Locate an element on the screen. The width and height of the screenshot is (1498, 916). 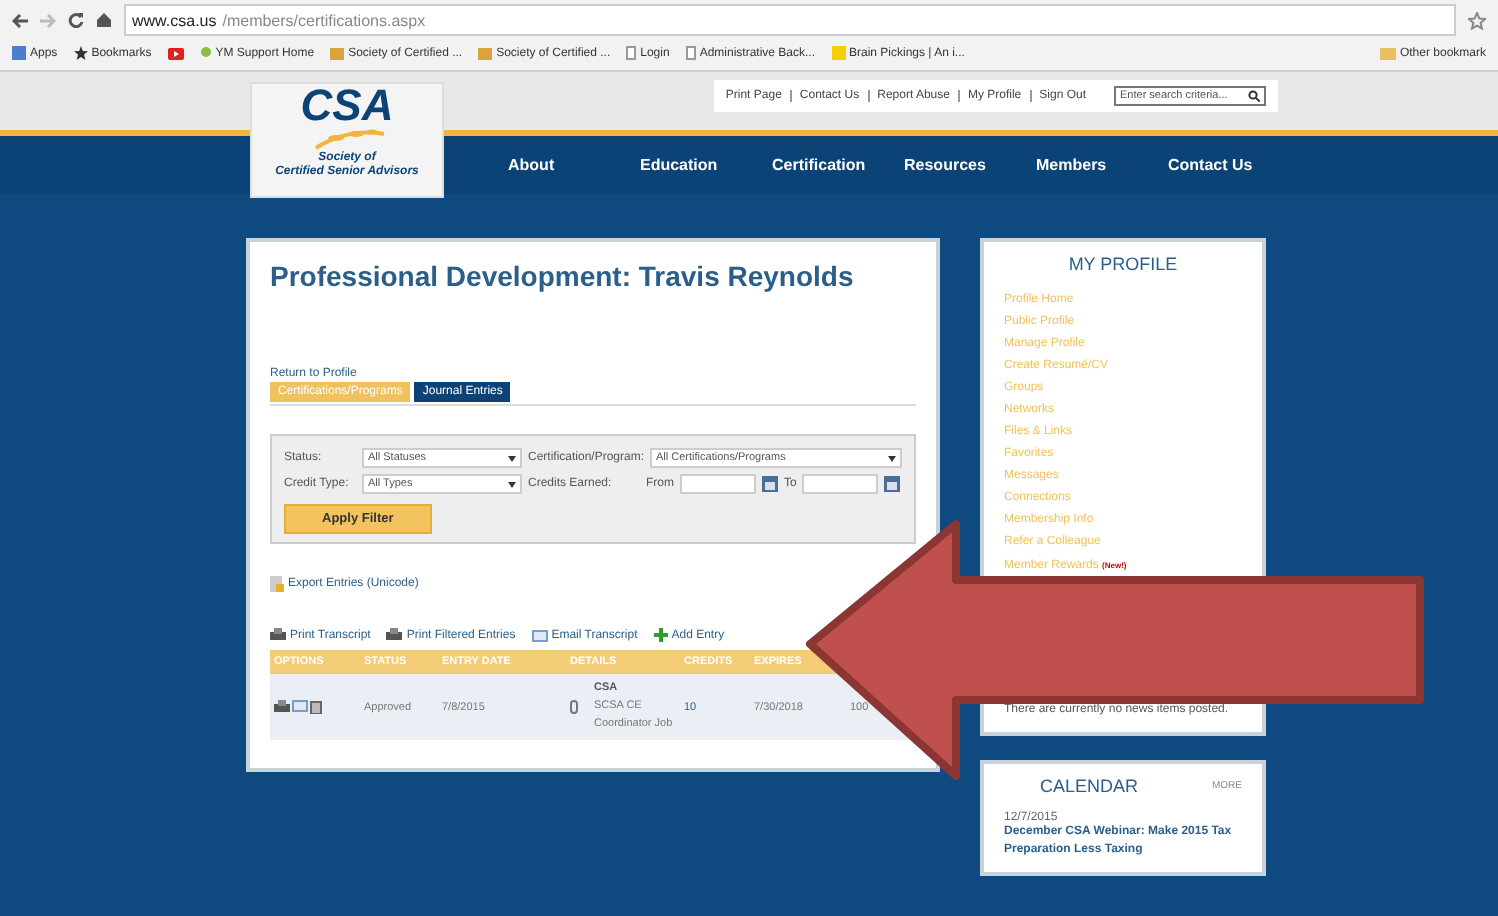
home-icon is located at coordinates (104, 20).